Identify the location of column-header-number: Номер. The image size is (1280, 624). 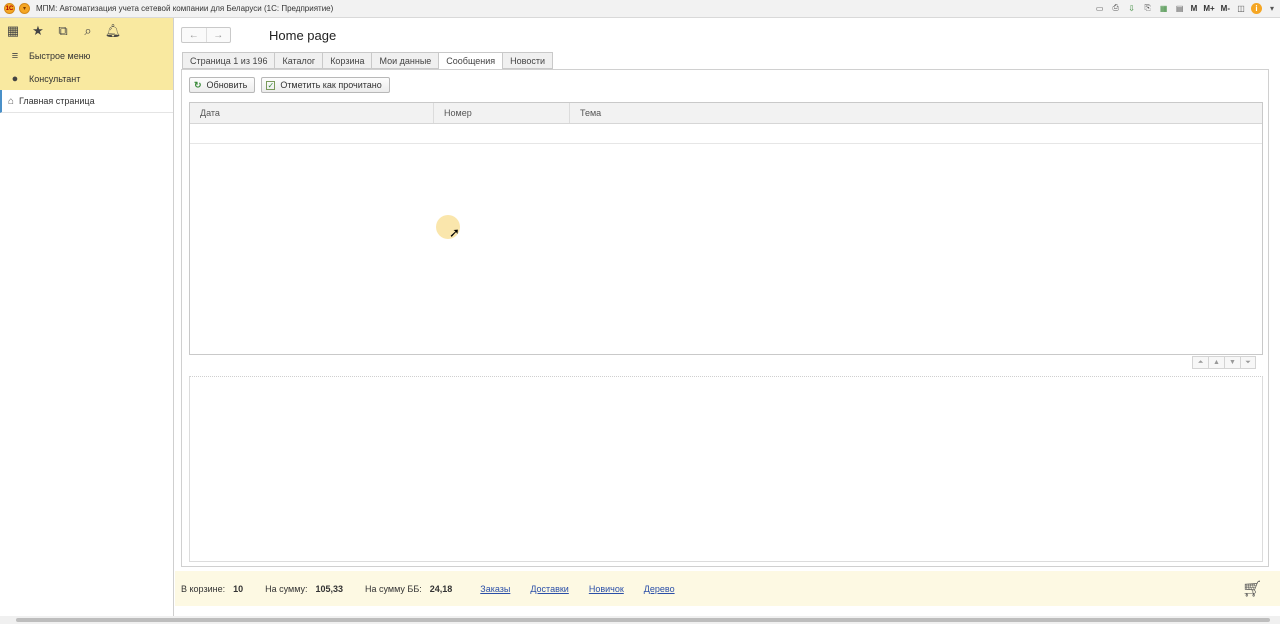
(502, 113).